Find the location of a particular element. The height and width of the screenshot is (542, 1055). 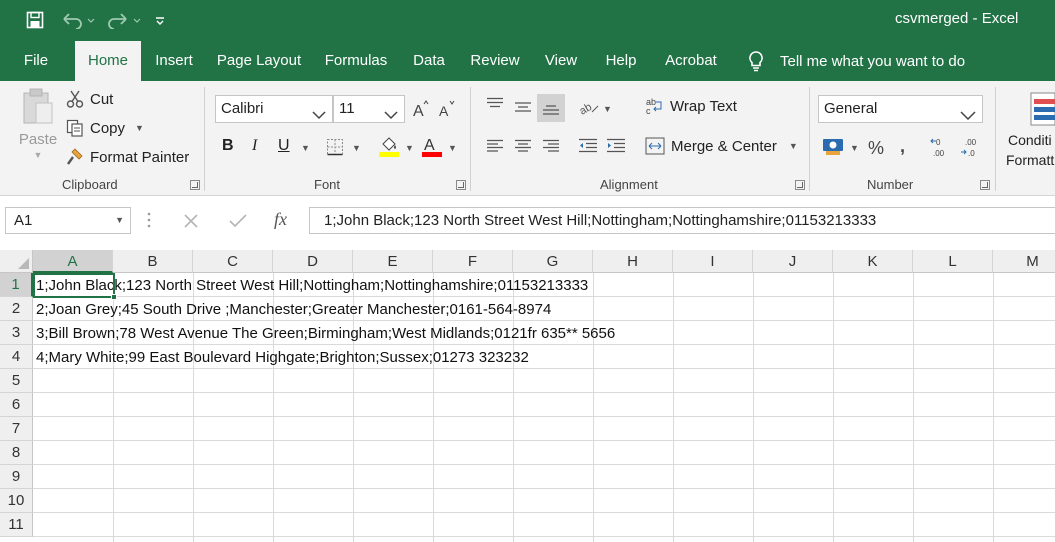

number-dialog-launcher-icon is located at coordinates (985, 185).